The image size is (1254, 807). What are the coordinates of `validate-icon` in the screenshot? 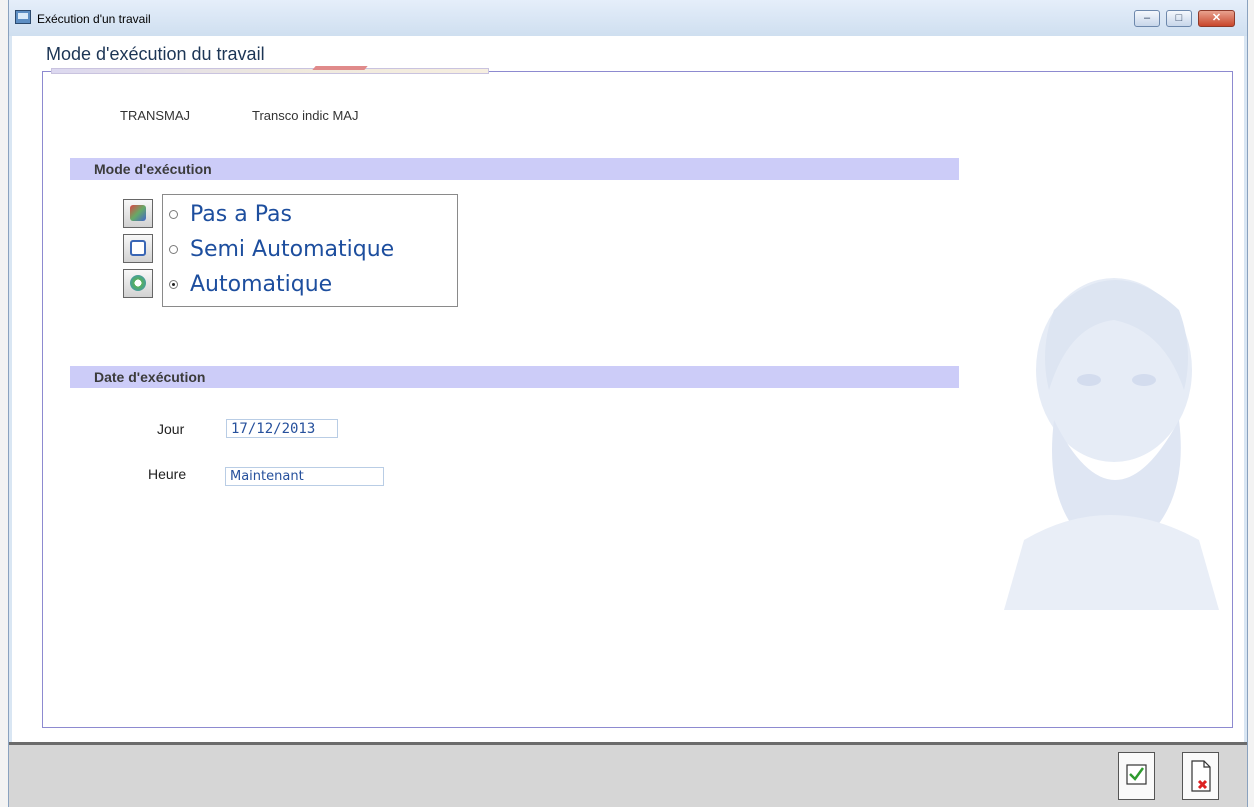 It's located at (1136, 774).